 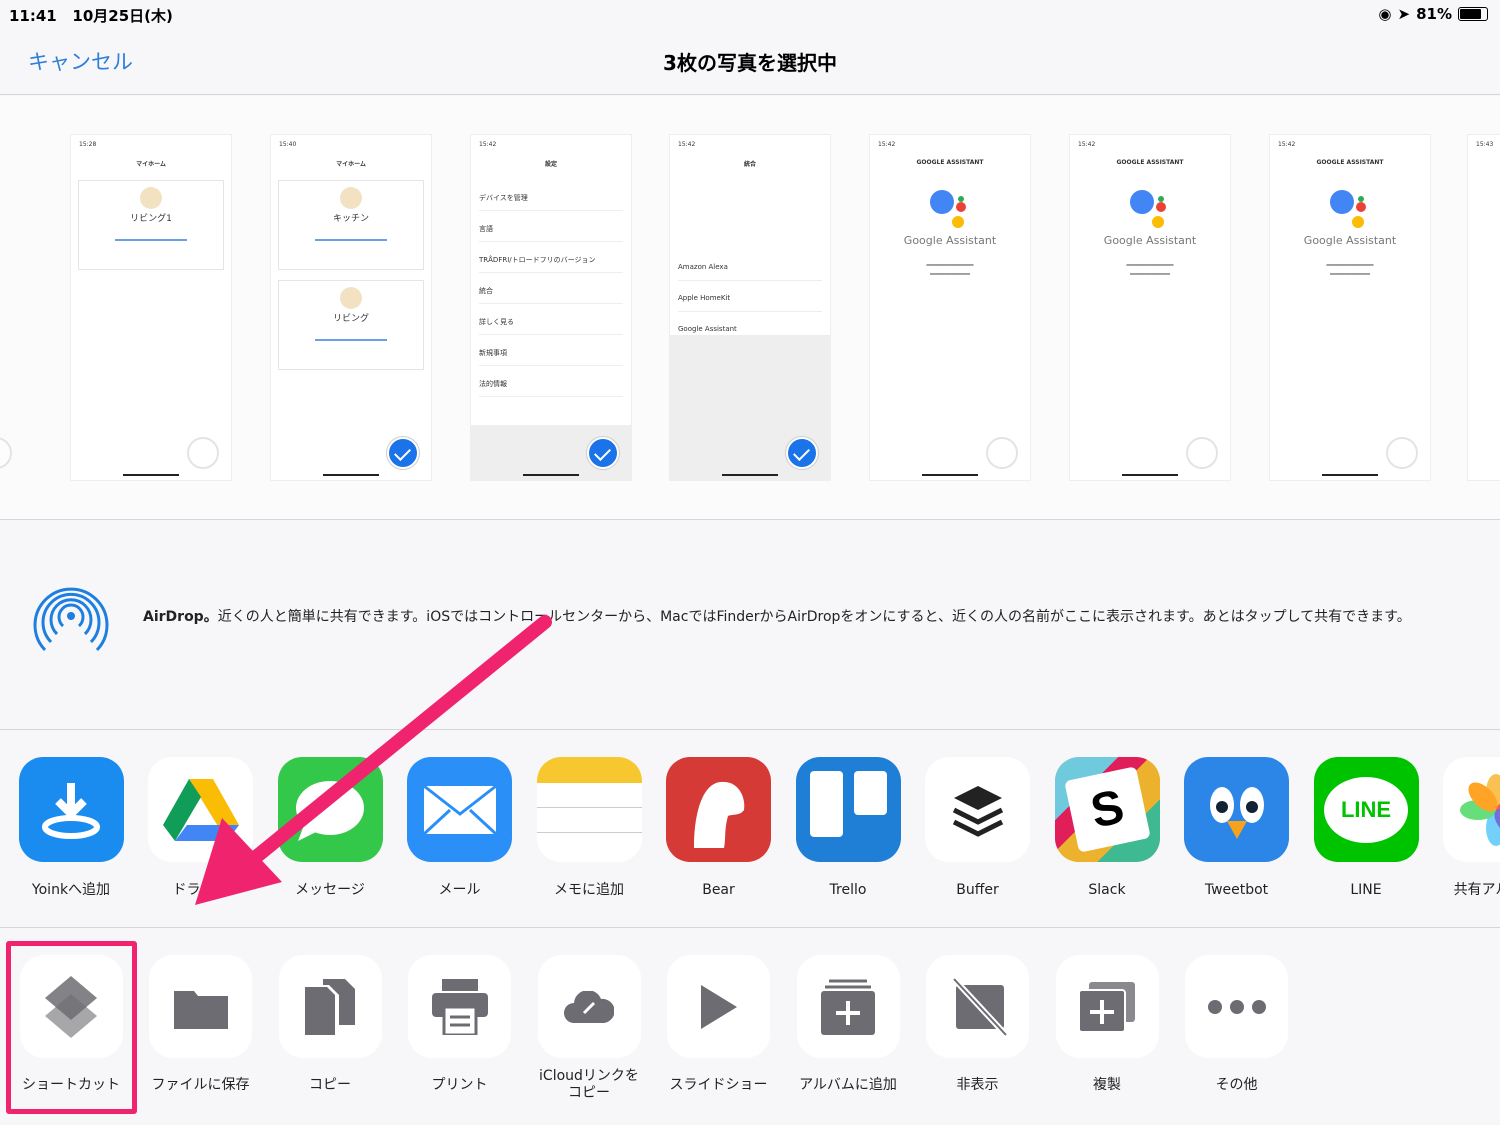 What do you see at coordinates (848, 809) in the screenshot?
I see `trello-icon` at bounding box center [848, 809].